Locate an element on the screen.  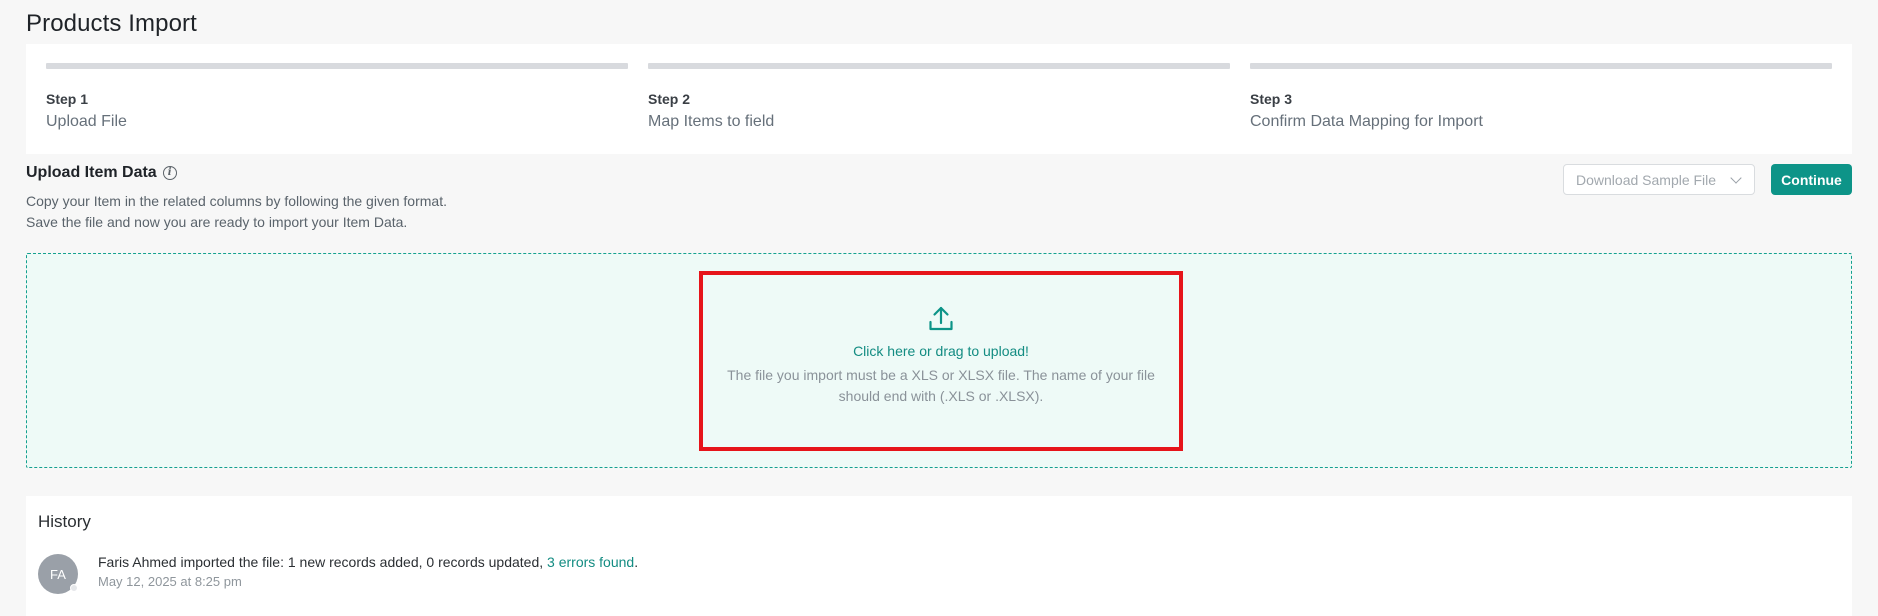
history-text-suffix: . is located at coordinates (636, 562).